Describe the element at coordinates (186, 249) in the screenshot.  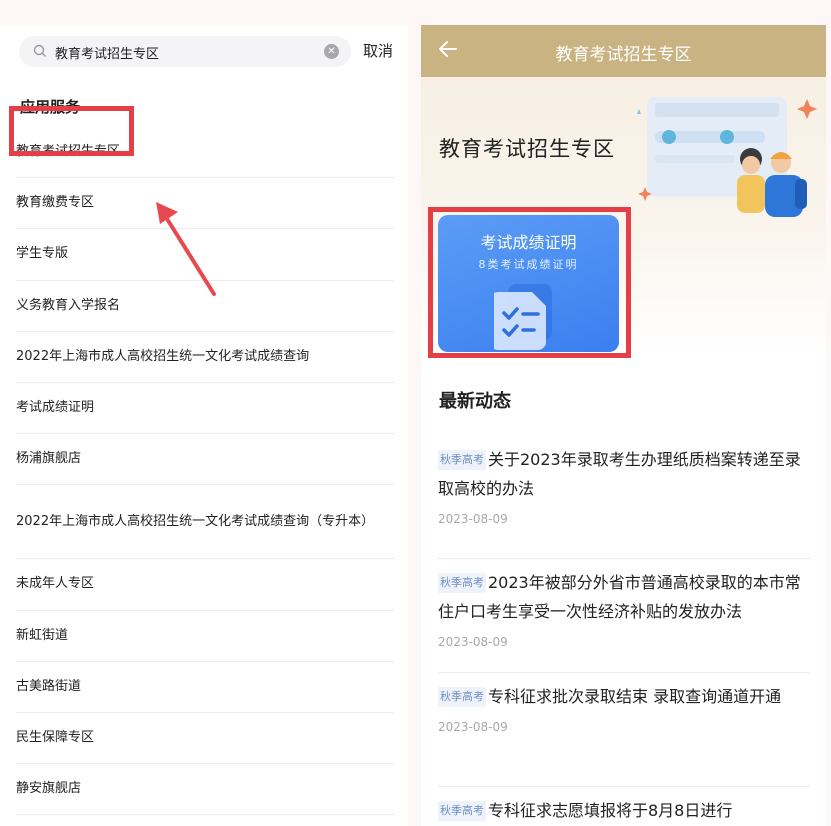
I see `red-arrow-annotation` at that location.